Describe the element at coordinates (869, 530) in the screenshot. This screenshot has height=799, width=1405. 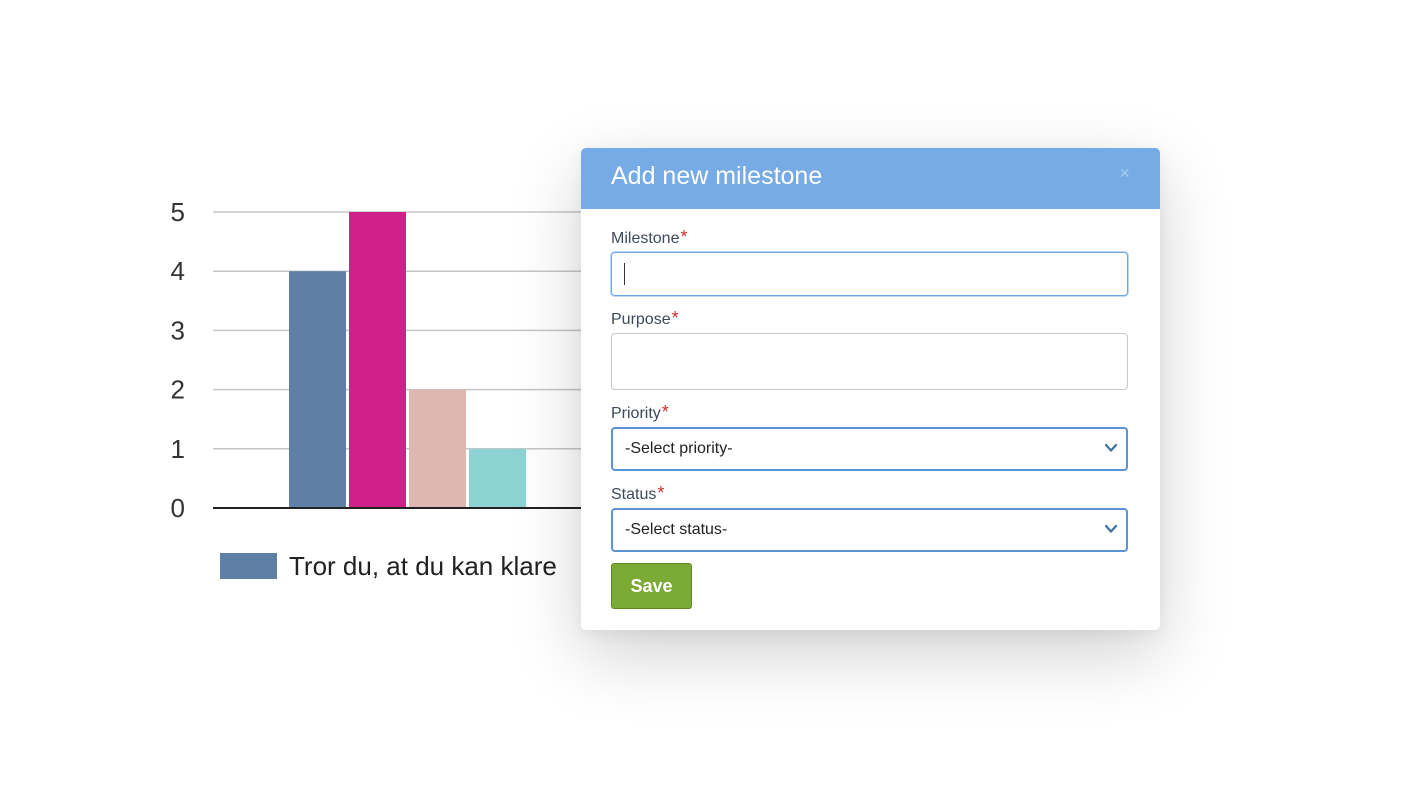
I see `status-select: -Select status-` at that location.